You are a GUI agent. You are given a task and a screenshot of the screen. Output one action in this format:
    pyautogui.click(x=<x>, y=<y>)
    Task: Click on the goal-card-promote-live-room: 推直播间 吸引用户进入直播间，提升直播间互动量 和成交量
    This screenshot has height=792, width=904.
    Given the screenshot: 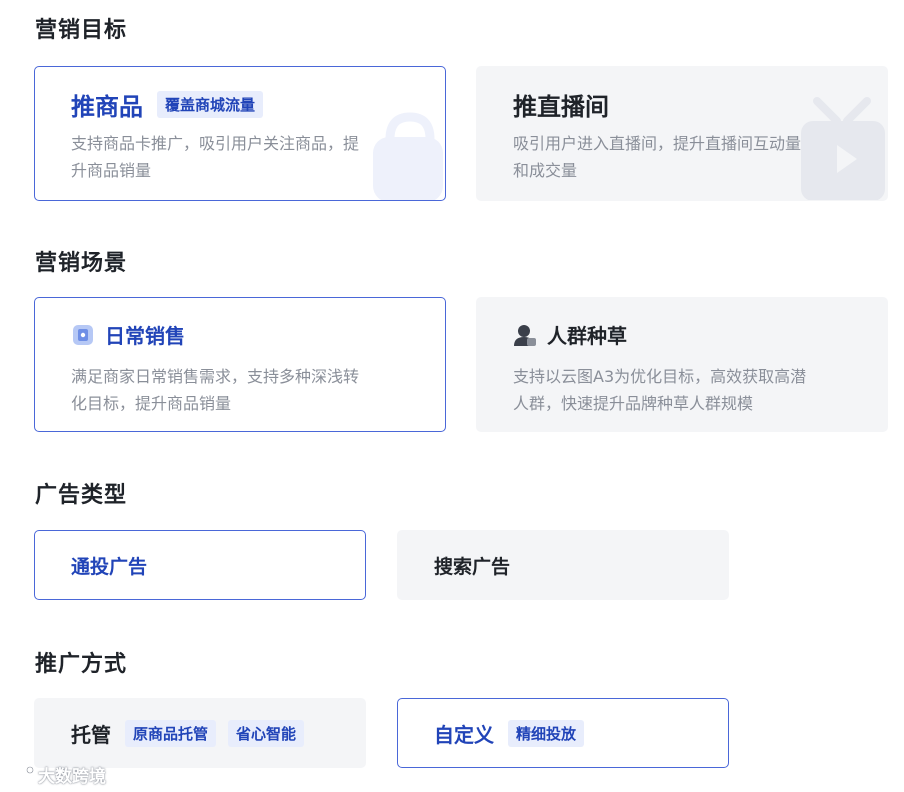 What is the action you would take?
    pyautogui.click(x=682, y=133)
    